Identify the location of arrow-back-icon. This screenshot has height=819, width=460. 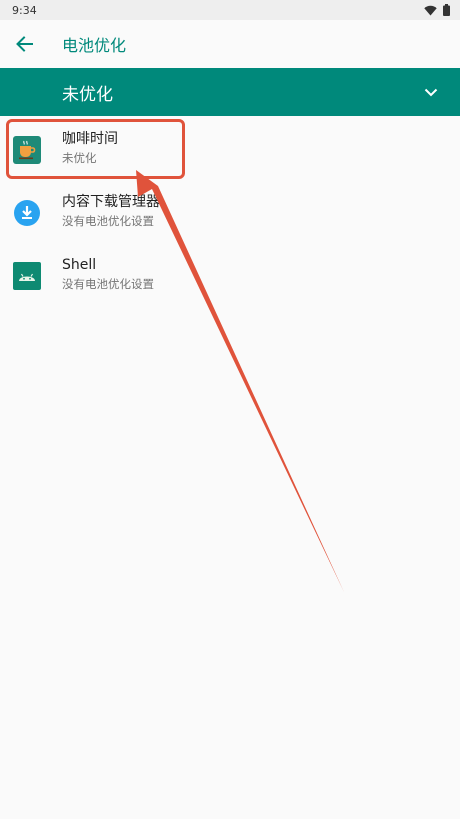
(24, 44).